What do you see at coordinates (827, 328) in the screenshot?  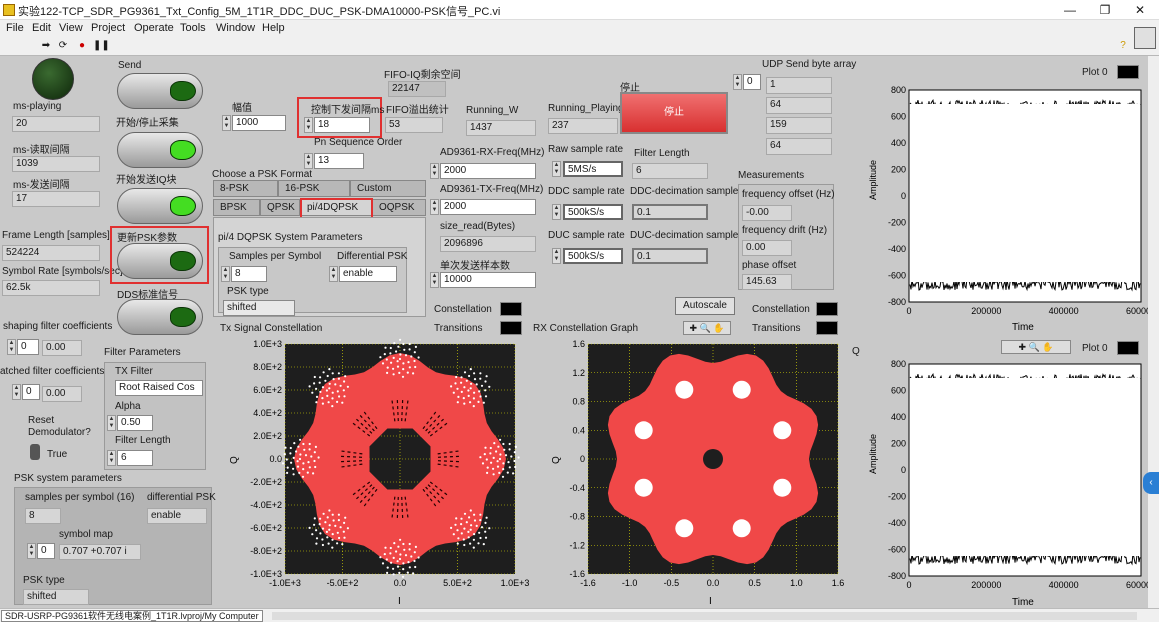 I see `rx-transitions-legend-icon` at bounding box center [827, 328].